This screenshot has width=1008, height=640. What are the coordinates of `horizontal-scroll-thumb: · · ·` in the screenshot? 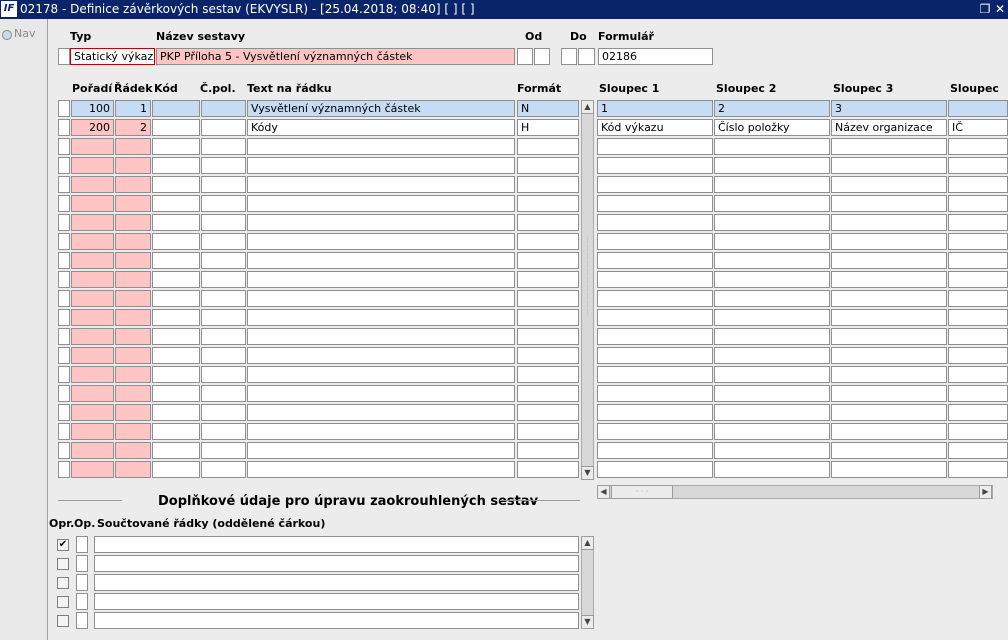 It's located at (642, 492).